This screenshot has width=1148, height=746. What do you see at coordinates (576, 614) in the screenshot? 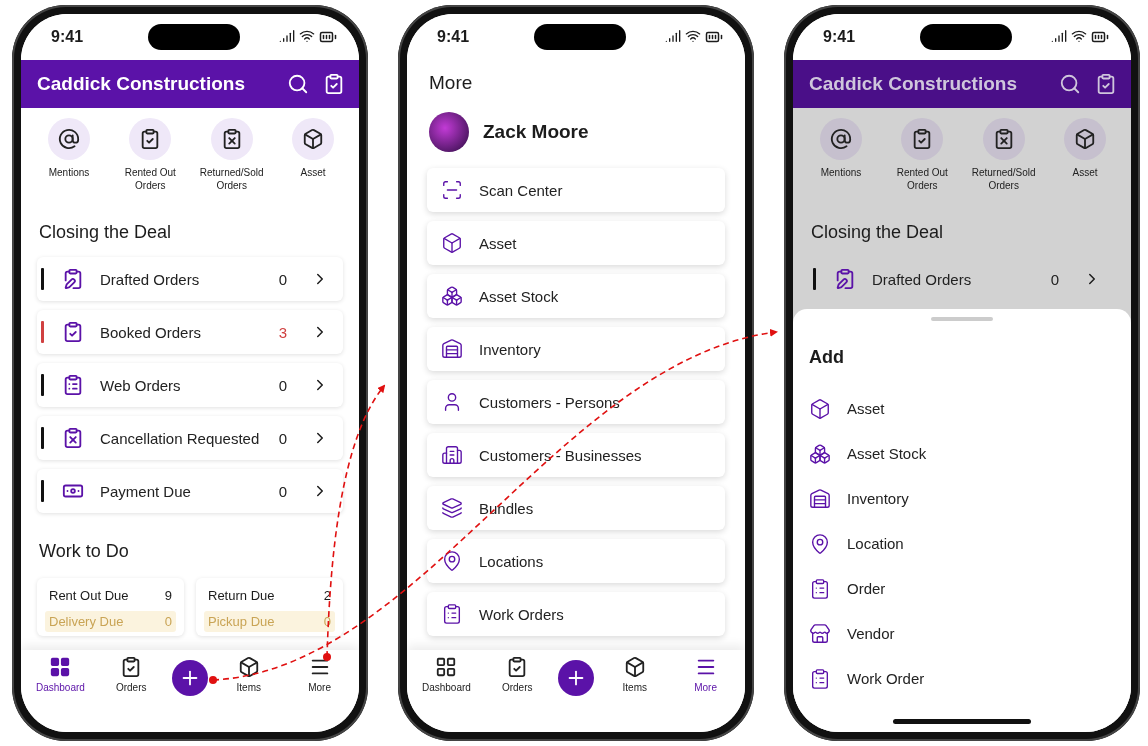
I see `menu-item: Work Orders` at bounding box center [576, 614].